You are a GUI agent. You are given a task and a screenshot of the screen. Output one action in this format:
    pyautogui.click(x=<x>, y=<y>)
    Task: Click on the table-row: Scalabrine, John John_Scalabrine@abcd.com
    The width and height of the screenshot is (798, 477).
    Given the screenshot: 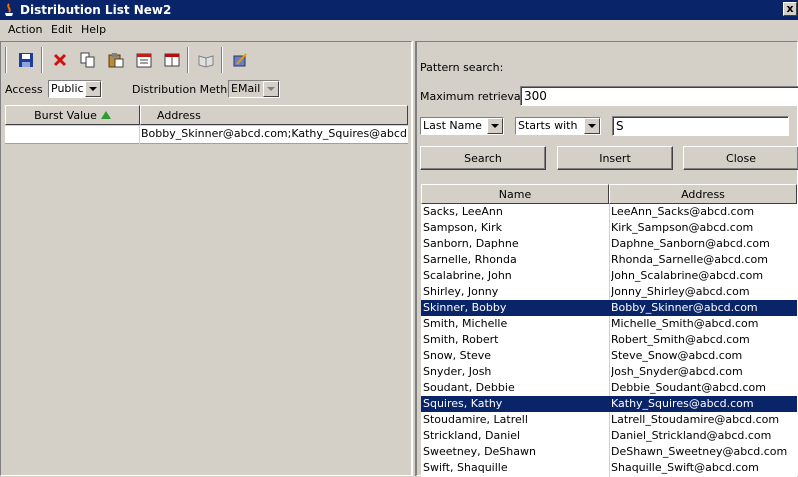 What is the action you would take?
    pyautogui.click(x=609, y=276)
    